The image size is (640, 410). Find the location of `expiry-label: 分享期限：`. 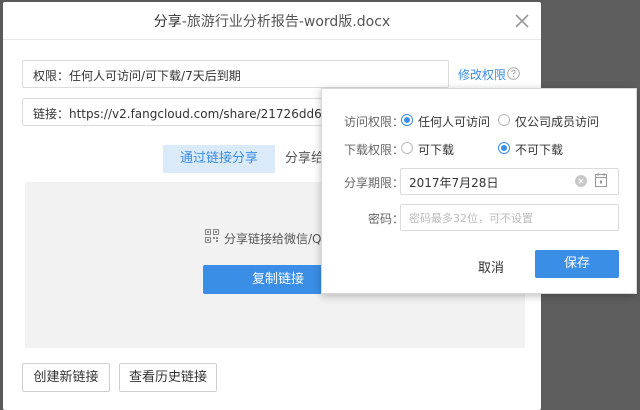

expiry-label: 分享期限： is located at coordinates (374, 183).